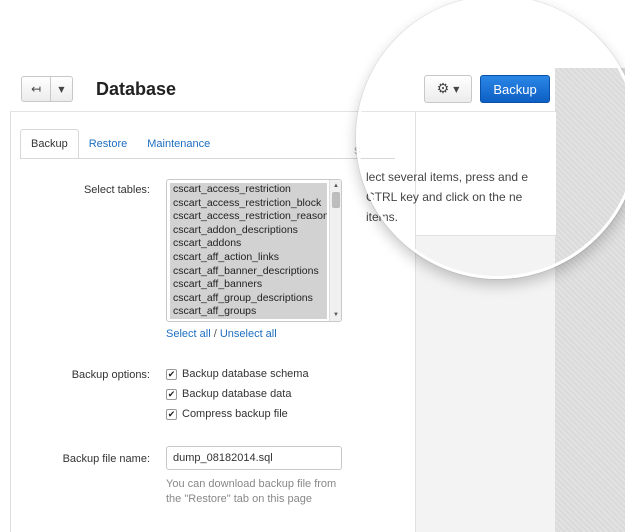 The width and height of the screenshot is (625, 532). I want to click on tab-bar: Backup Restore Maintenance, so click(120, 144).